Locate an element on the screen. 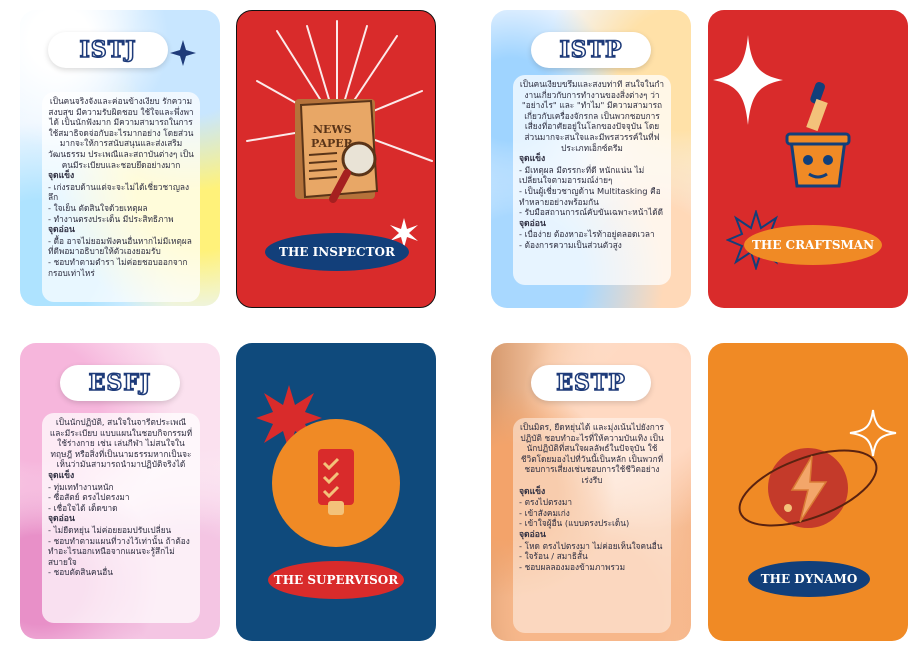  inspector-card: NEWS PAPER THE INSPECTOR is located at coordinates (336, 159).